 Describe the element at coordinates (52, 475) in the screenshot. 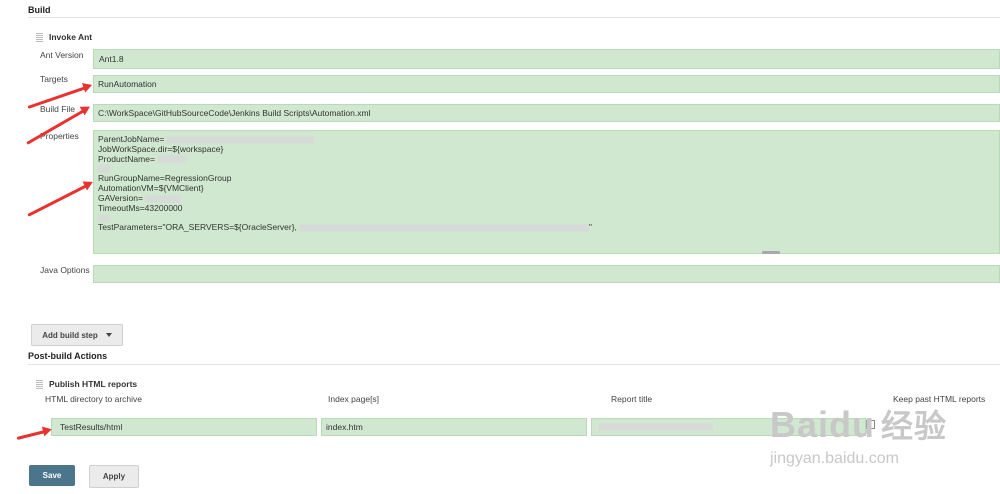

I see `save-button: Save` at that location.